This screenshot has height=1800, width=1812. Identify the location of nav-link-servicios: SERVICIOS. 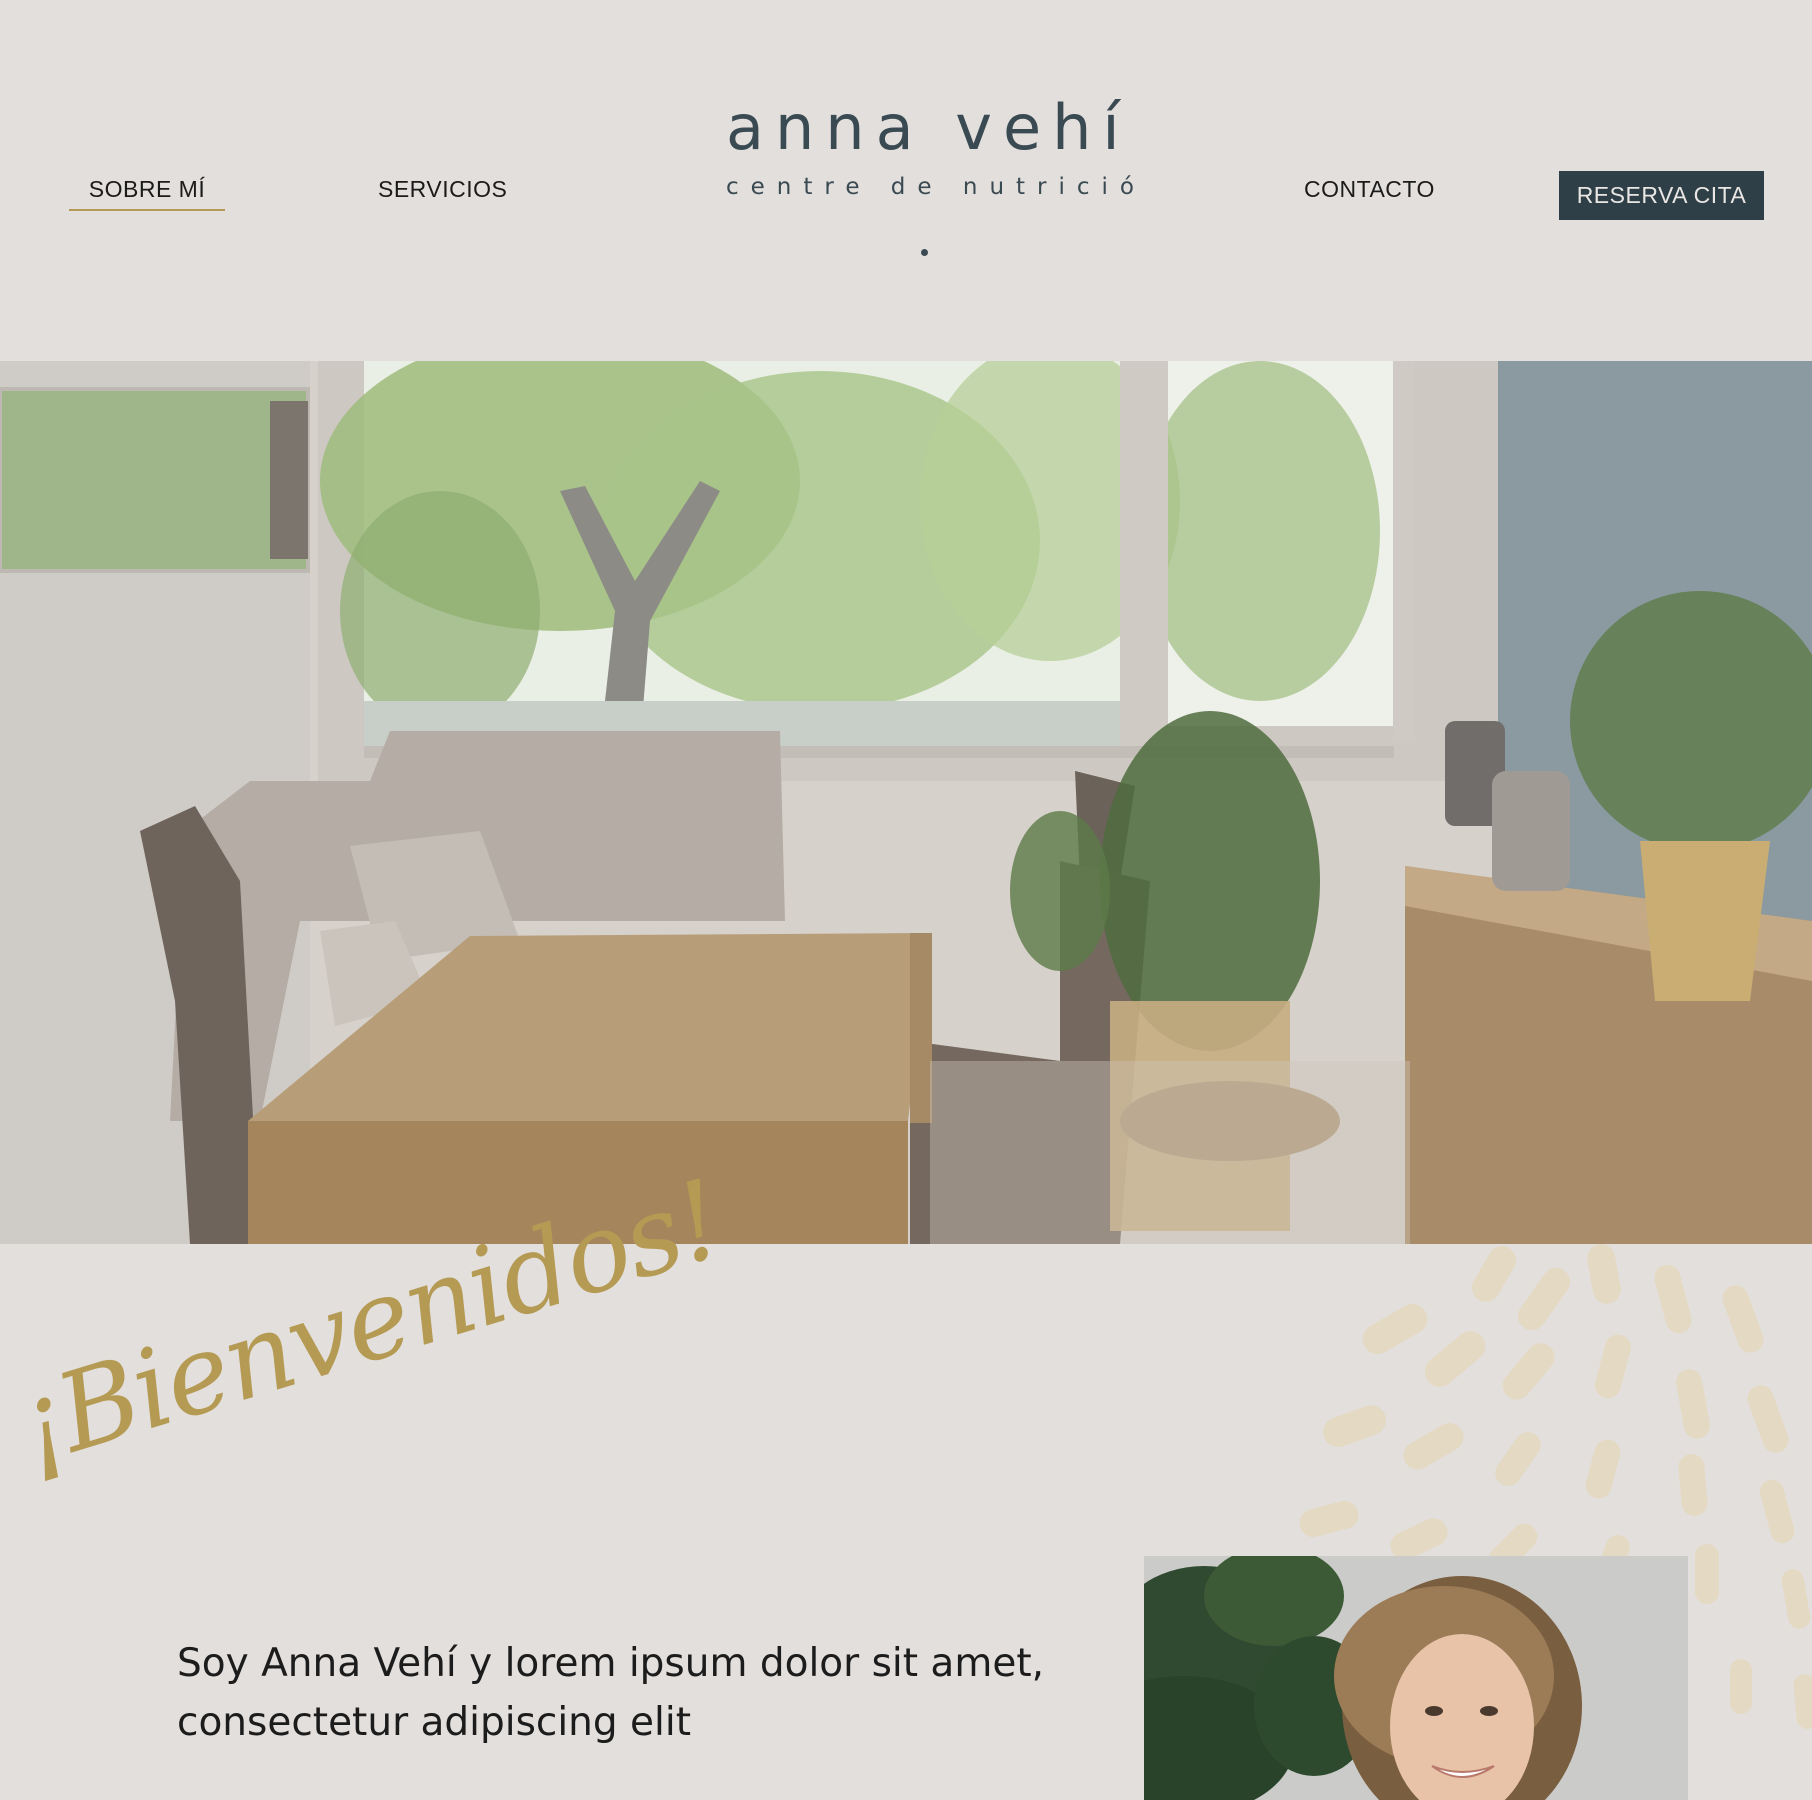
(442, 189).